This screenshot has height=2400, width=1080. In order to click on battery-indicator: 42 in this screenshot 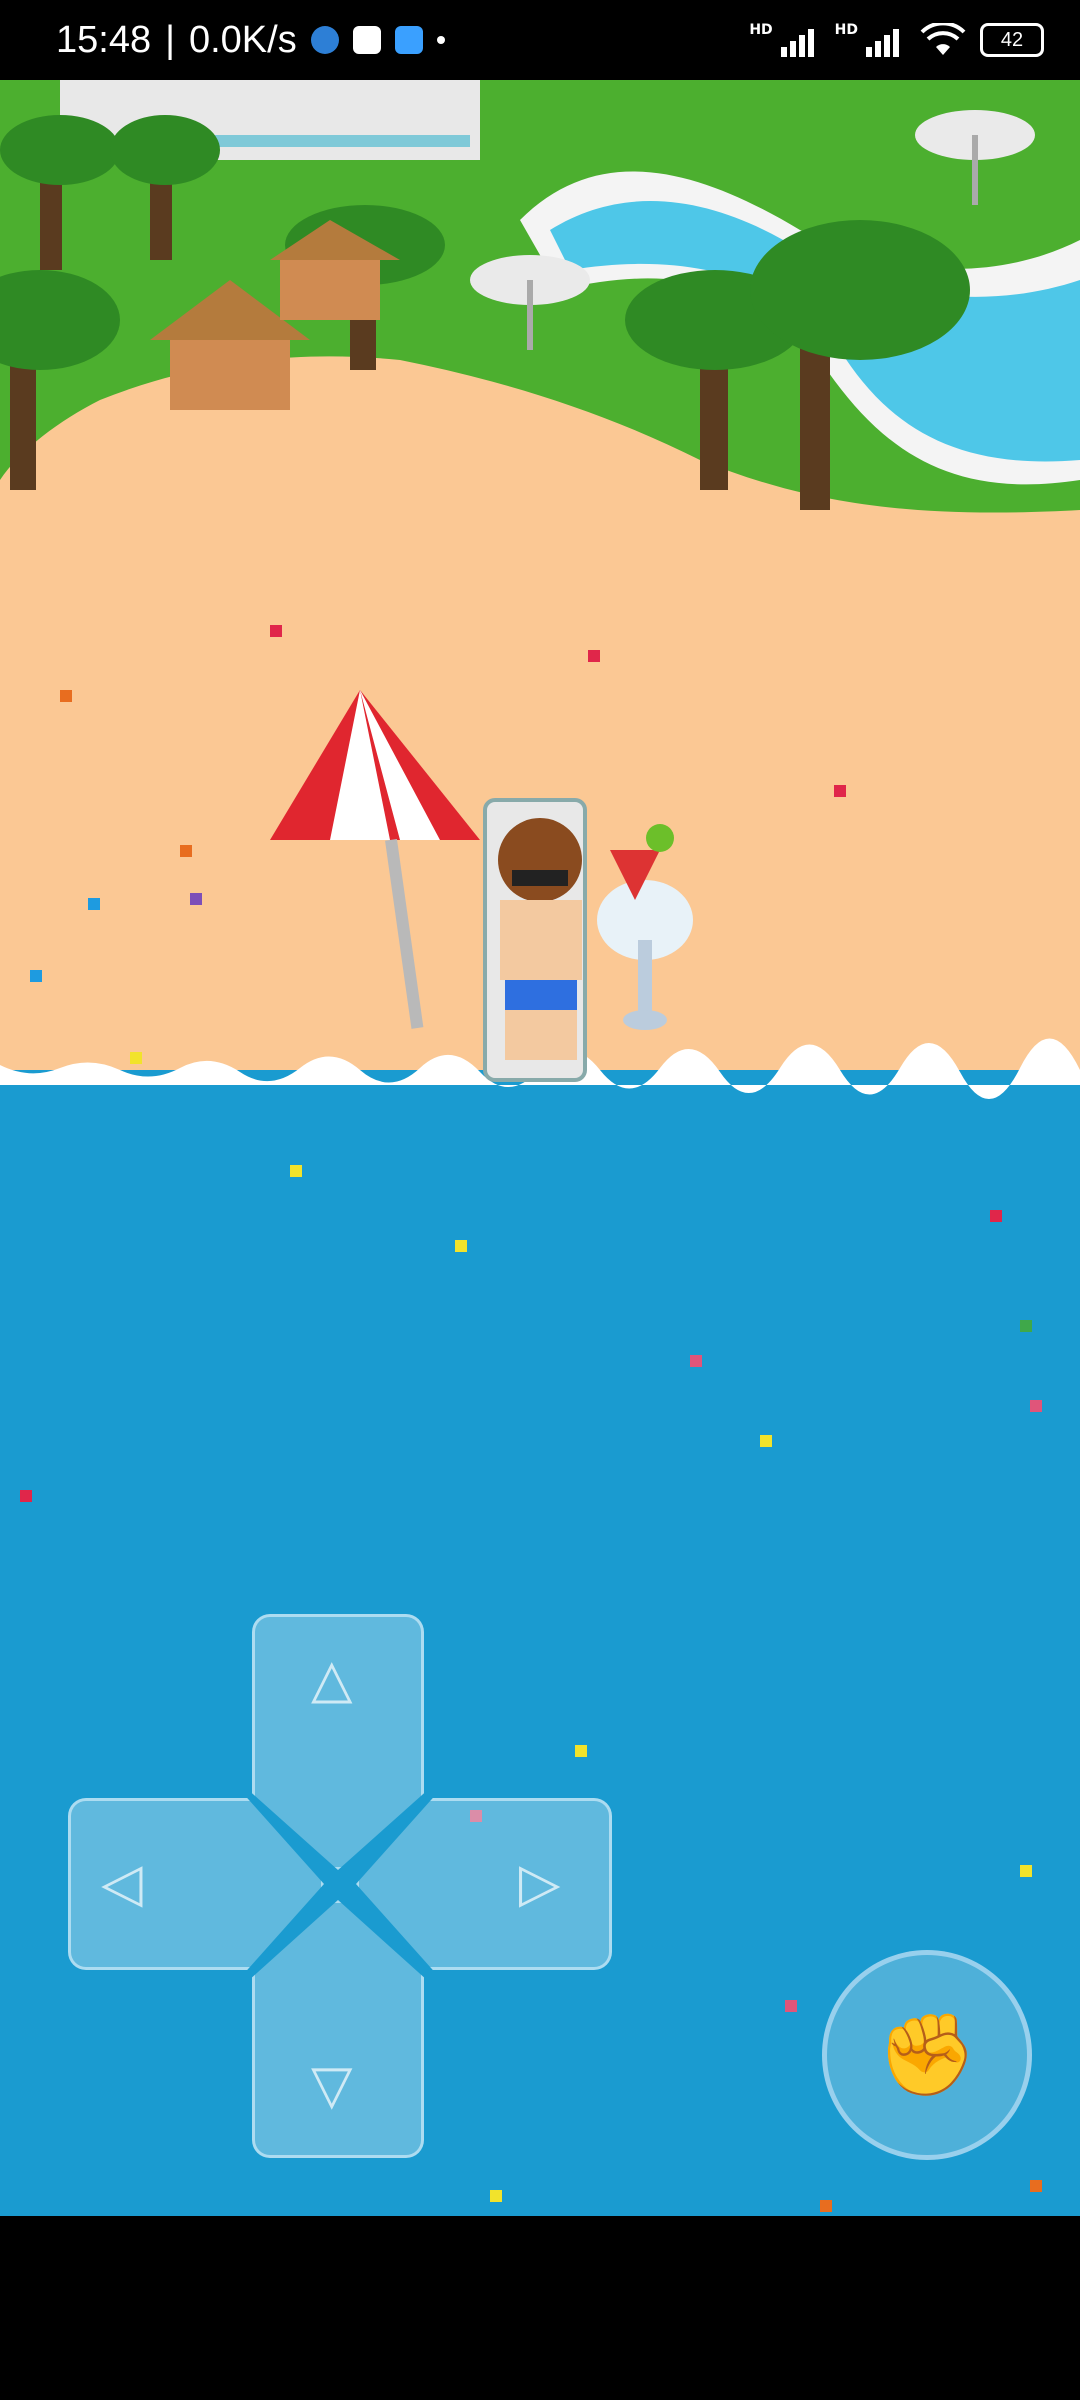, I will do `click(1012, 40)`.